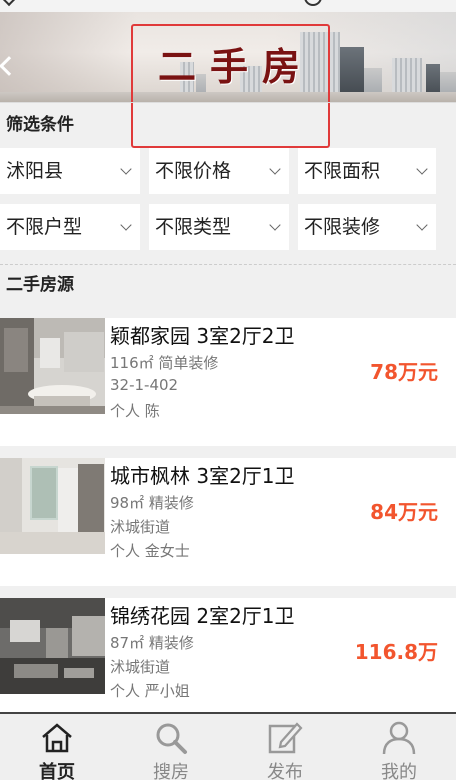 Image resolution: width=456 pixels, height=780 pixels. I want to click on listing-price: 84万元, so click(404, 512).